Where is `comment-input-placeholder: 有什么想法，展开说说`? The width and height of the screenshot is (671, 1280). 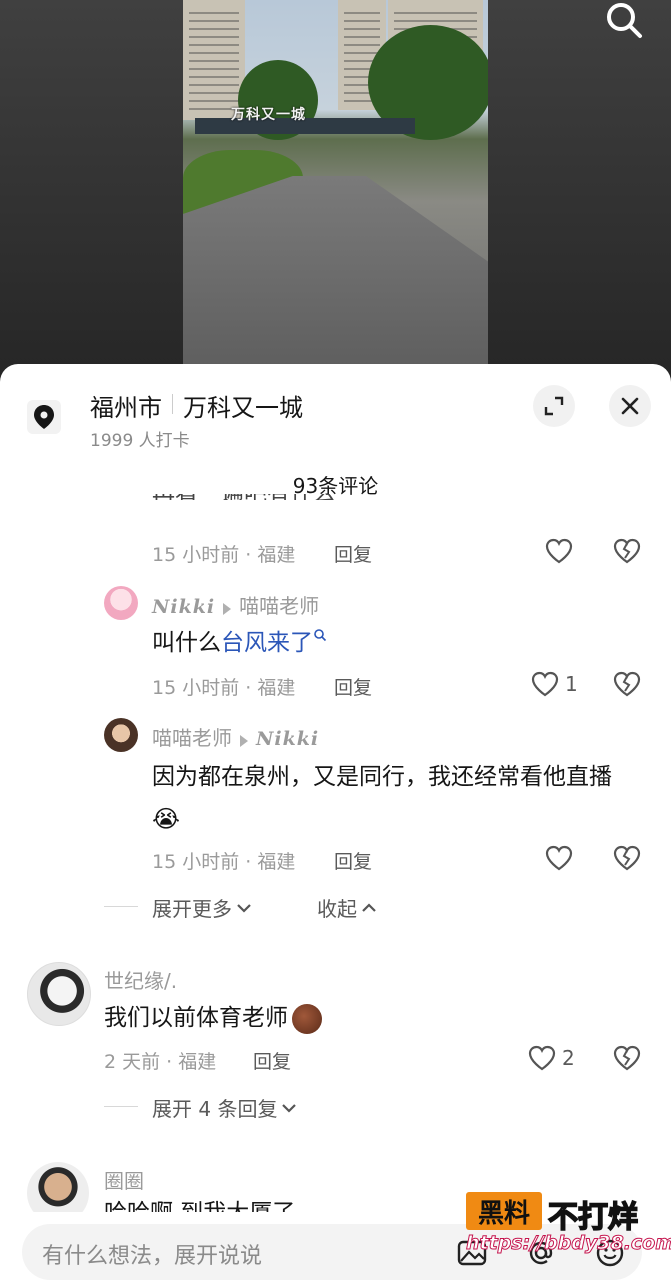
comment-input-placeholder: 有什么想法，展开说说 is located at coordinates (152, 1256).